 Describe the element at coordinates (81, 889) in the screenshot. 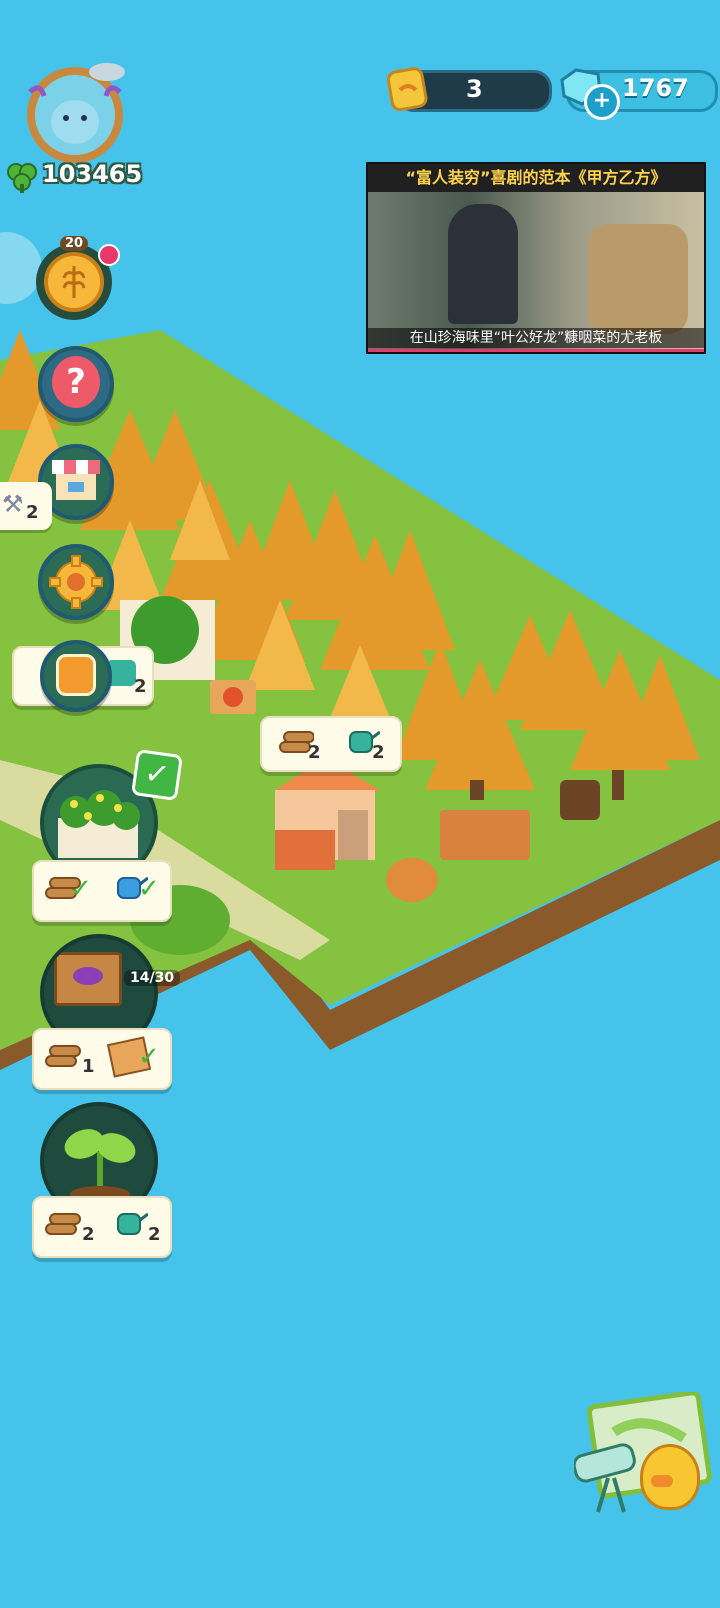

I see `wood-check-icon: ✓` at that location.